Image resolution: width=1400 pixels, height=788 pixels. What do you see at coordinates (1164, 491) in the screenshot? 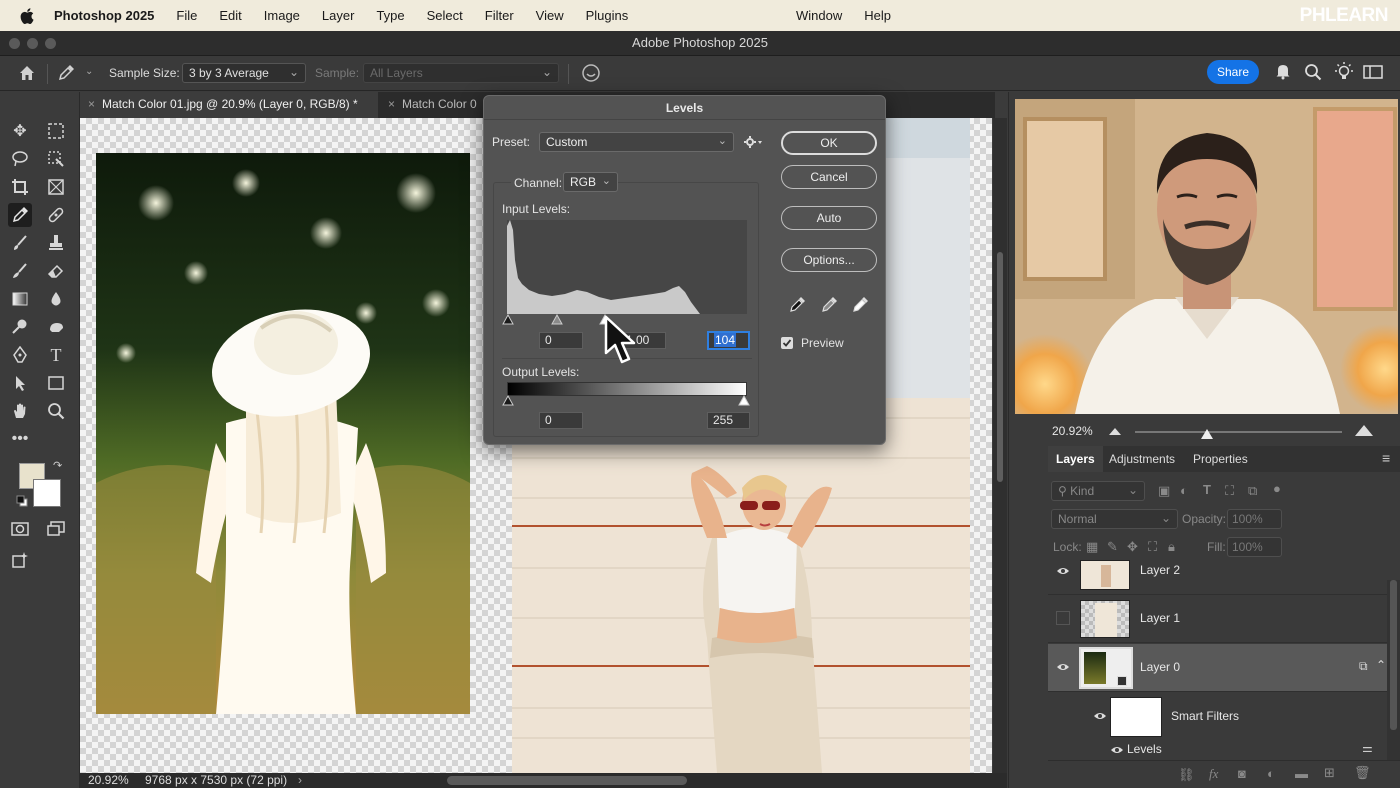
I see `filter-pixel-icon: ▣` at bounding box center [1164, 491].